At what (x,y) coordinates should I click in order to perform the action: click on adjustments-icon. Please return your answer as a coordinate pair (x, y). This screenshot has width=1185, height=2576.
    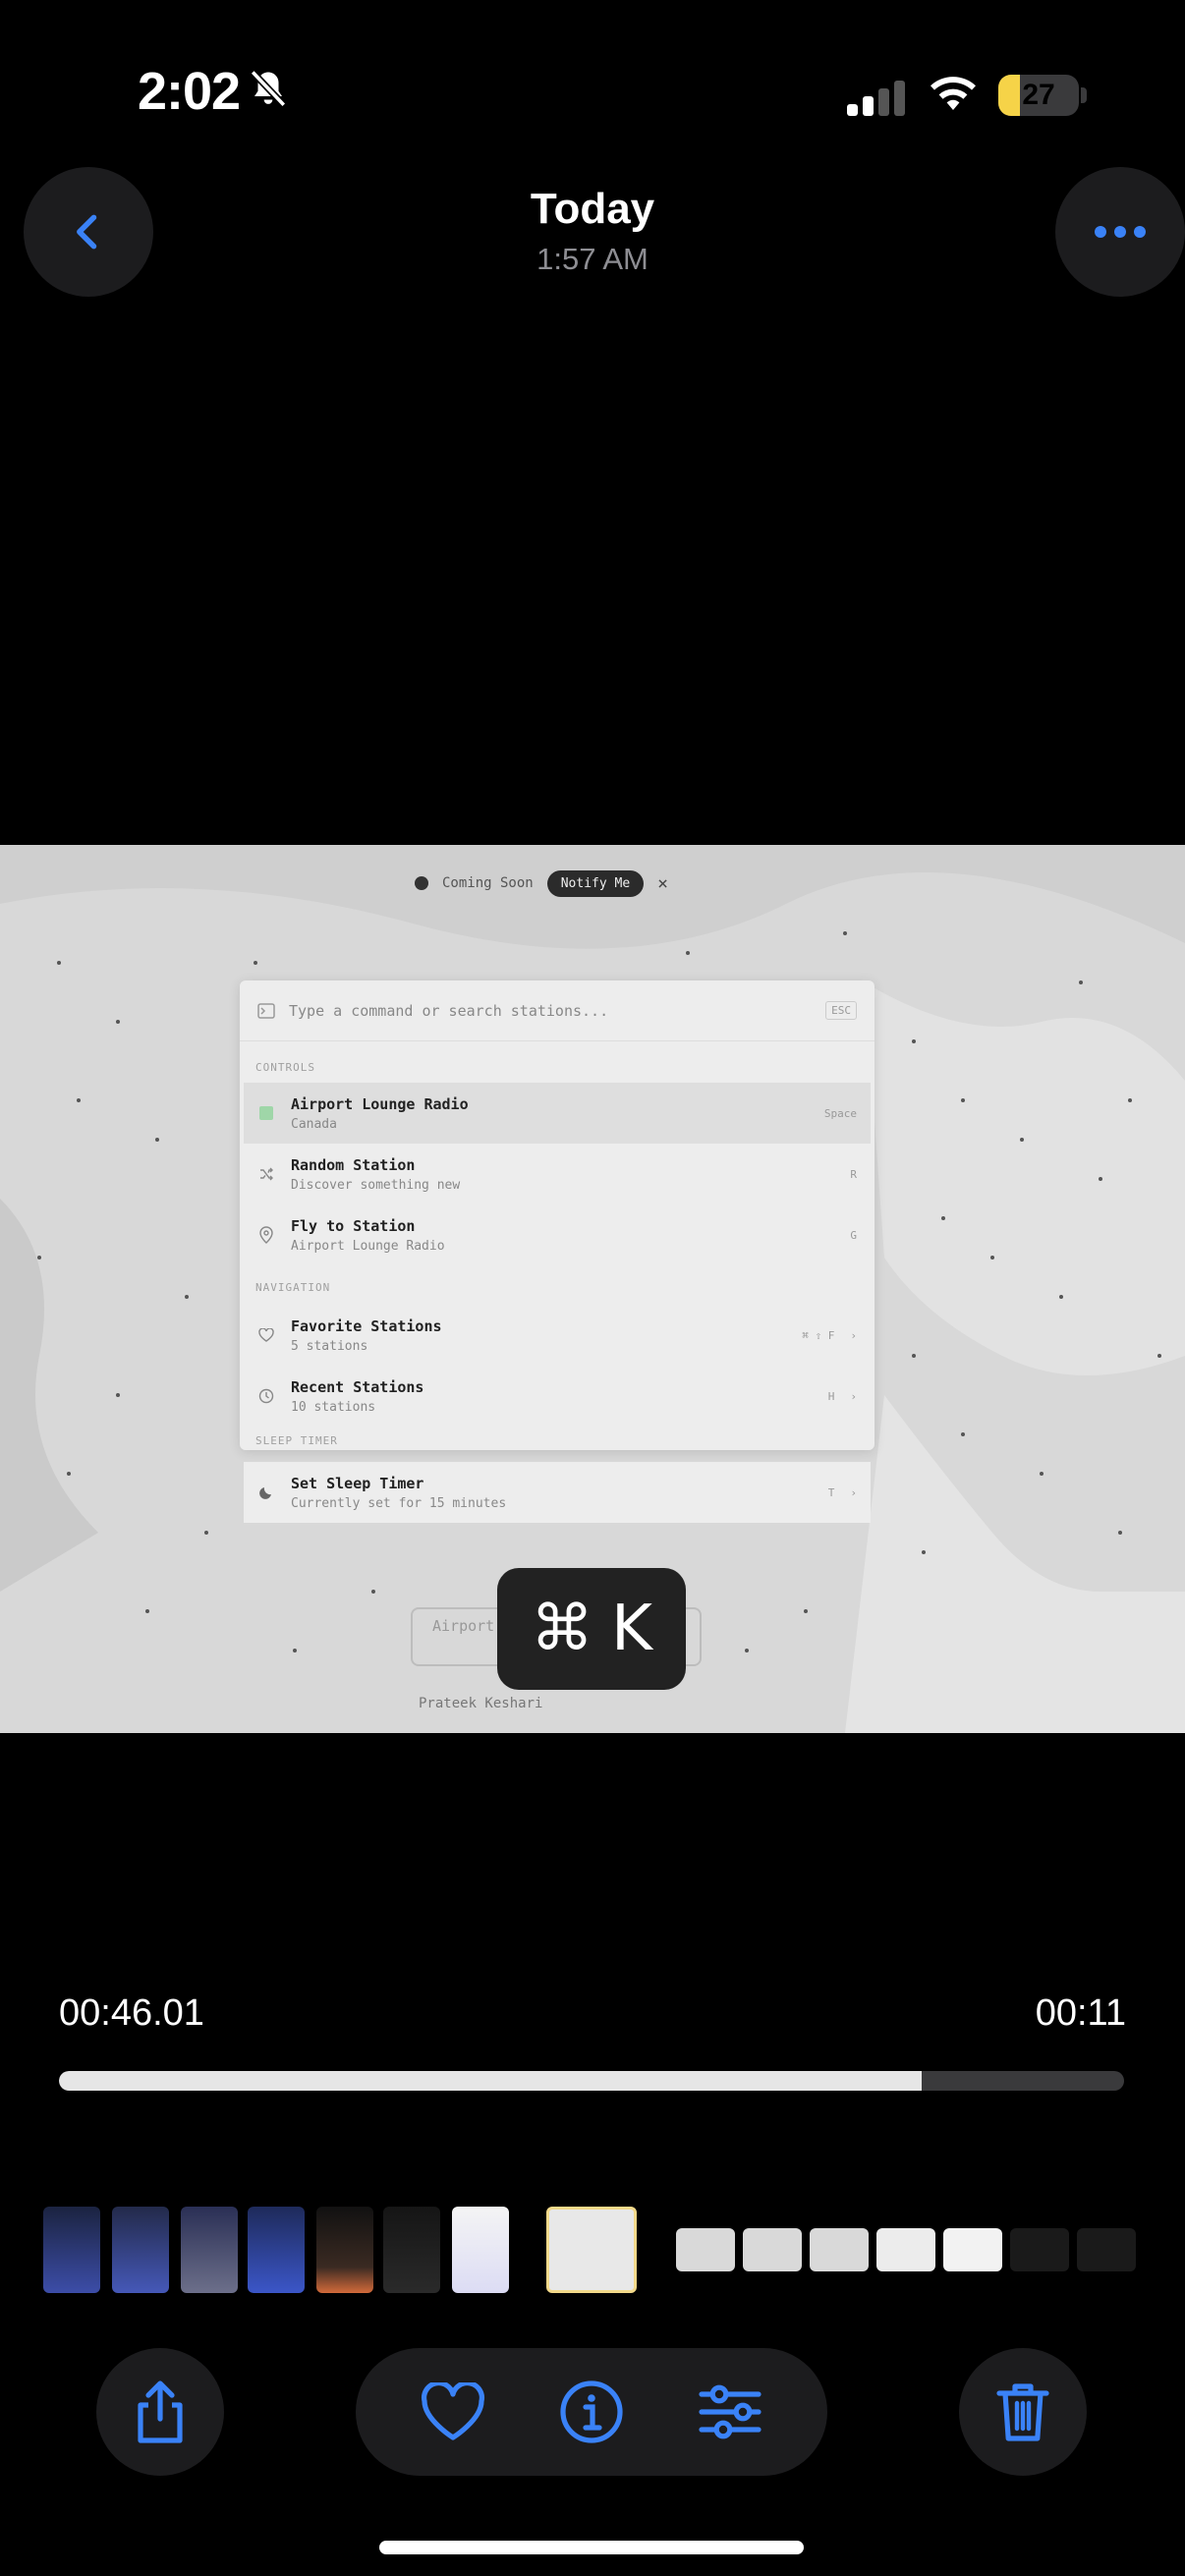
    Looking at the image, I should click on (730, 2411).